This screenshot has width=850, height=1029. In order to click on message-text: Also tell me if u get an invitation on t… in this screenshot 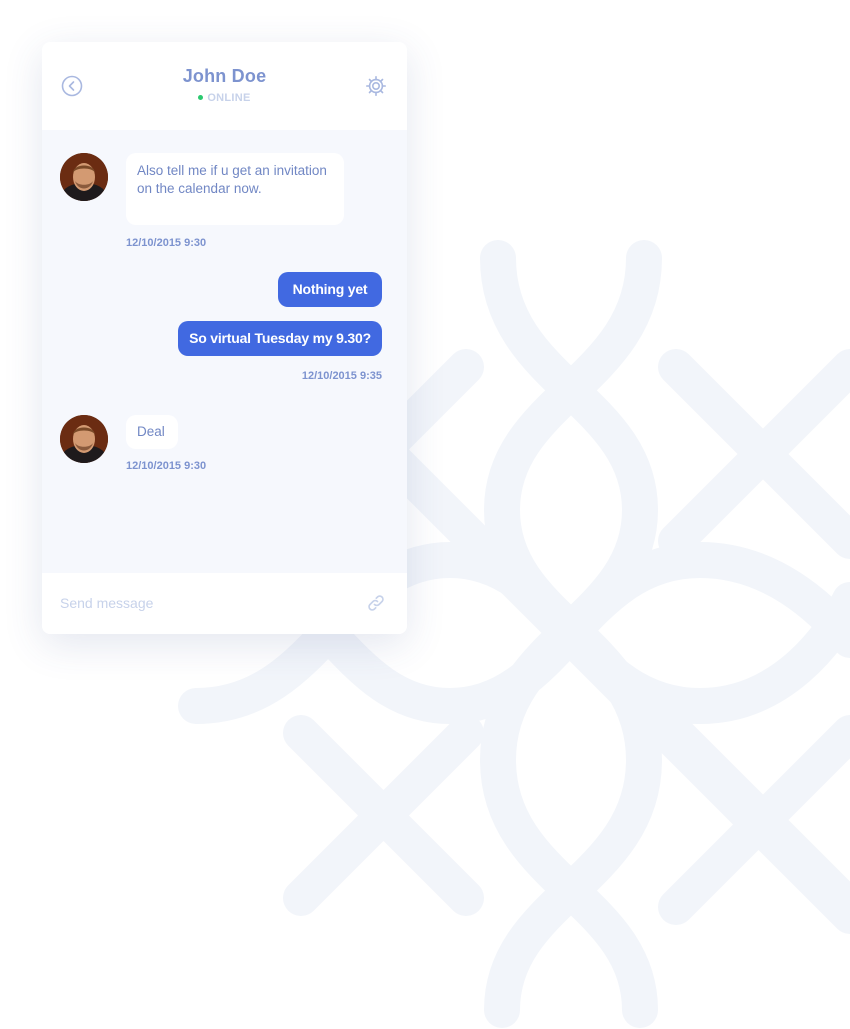, I will do `click(232, 179)`.